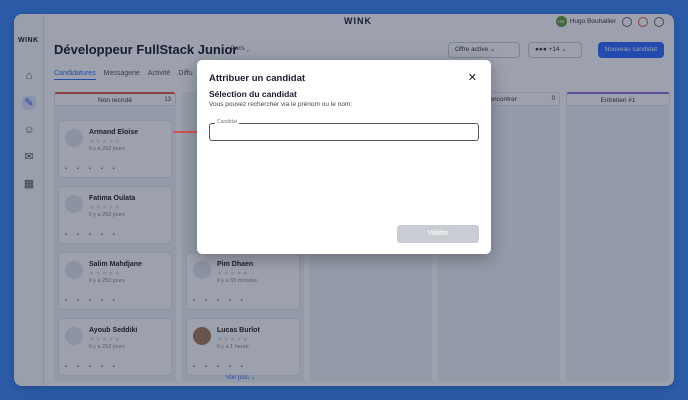 This screenshot has height=400, width=688. I want to click on close-icon: ✕, so click(472, 77).